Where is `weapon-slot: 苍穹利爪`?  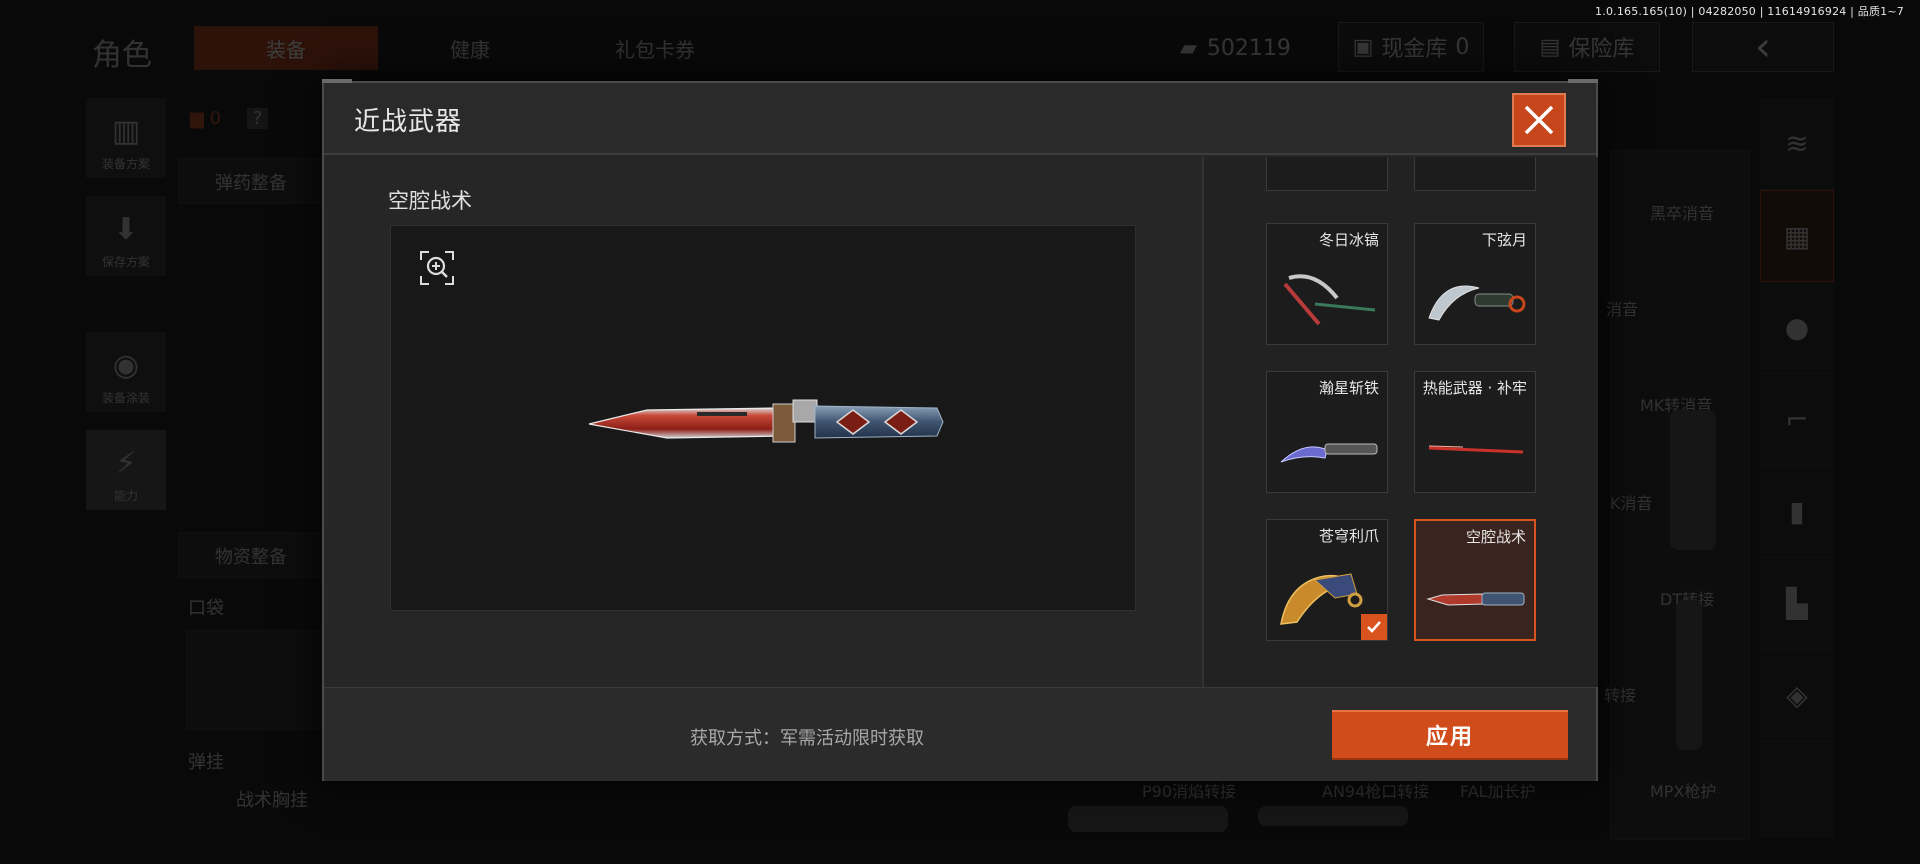
weapon-slot: 苍穹利爪 is located at coordinates (1327, 580).